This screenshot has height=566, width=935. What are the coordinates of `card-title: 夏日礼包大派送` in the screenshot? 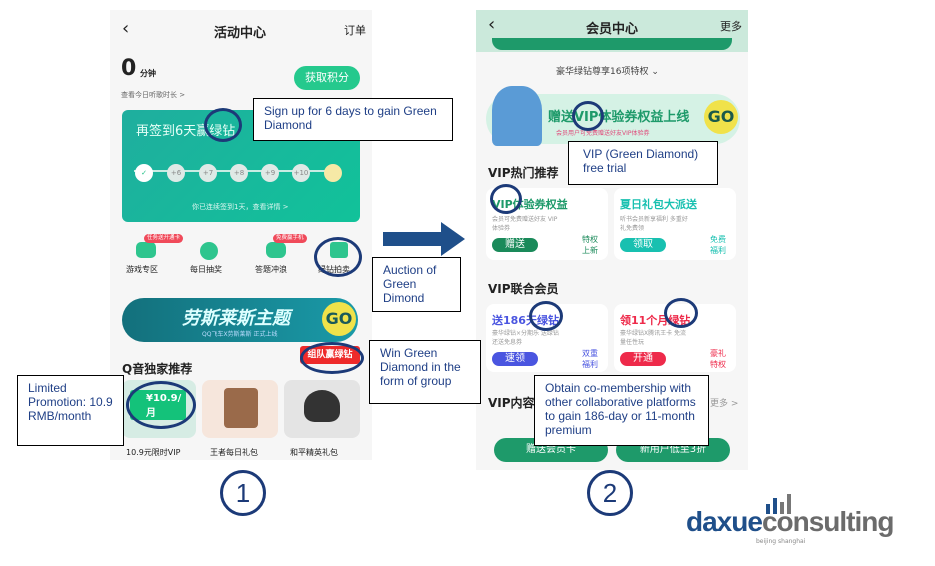 It's located at (658, 204).